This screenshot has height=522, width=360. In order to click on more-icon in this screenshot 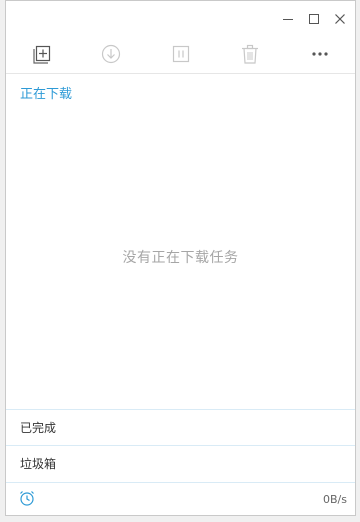, I will do `click(320, 54)`.